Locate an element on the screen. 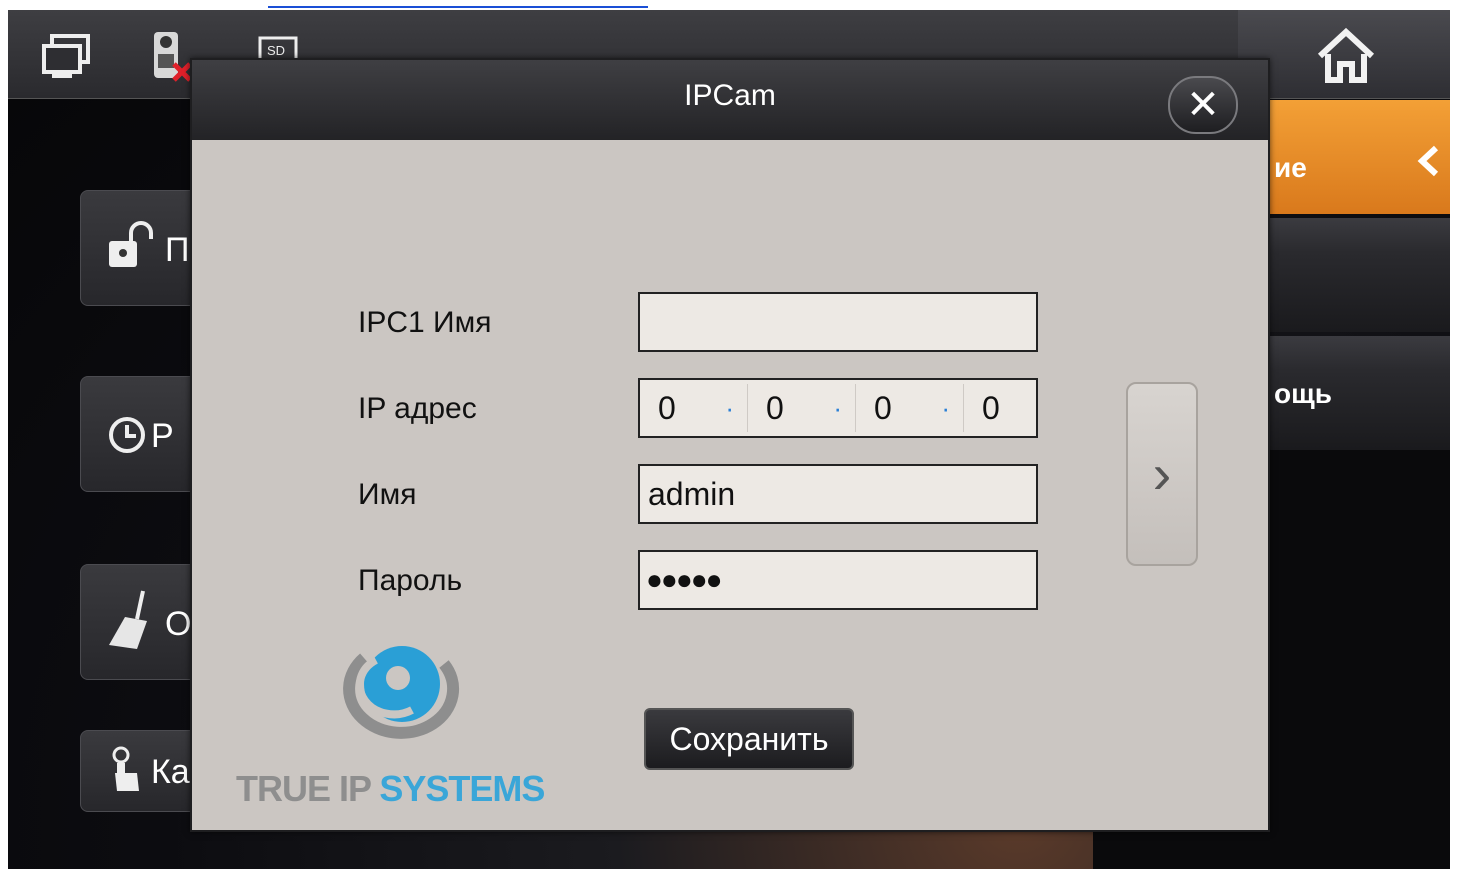 This screenshot has height=869, width=1458. ipc-name-label: IPC1 Имя is located at coordinates (425, 322).